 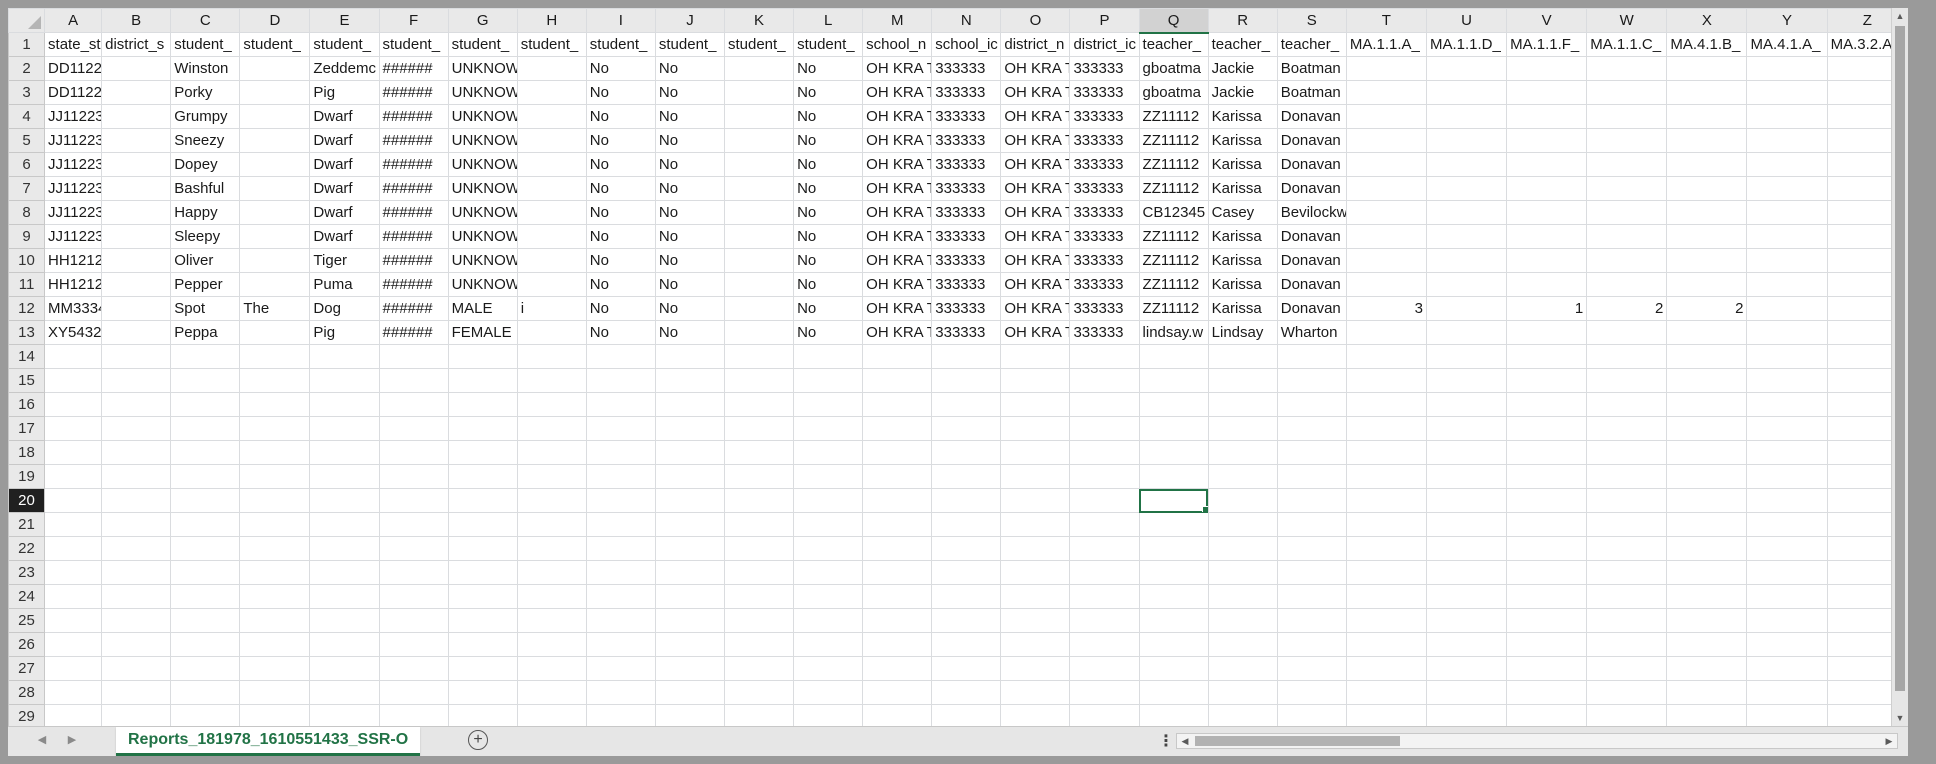 What do you see at coordinates (759, 44) in the screenshot?
I see `cell-k1: student_` at bounding box center [759, 44].